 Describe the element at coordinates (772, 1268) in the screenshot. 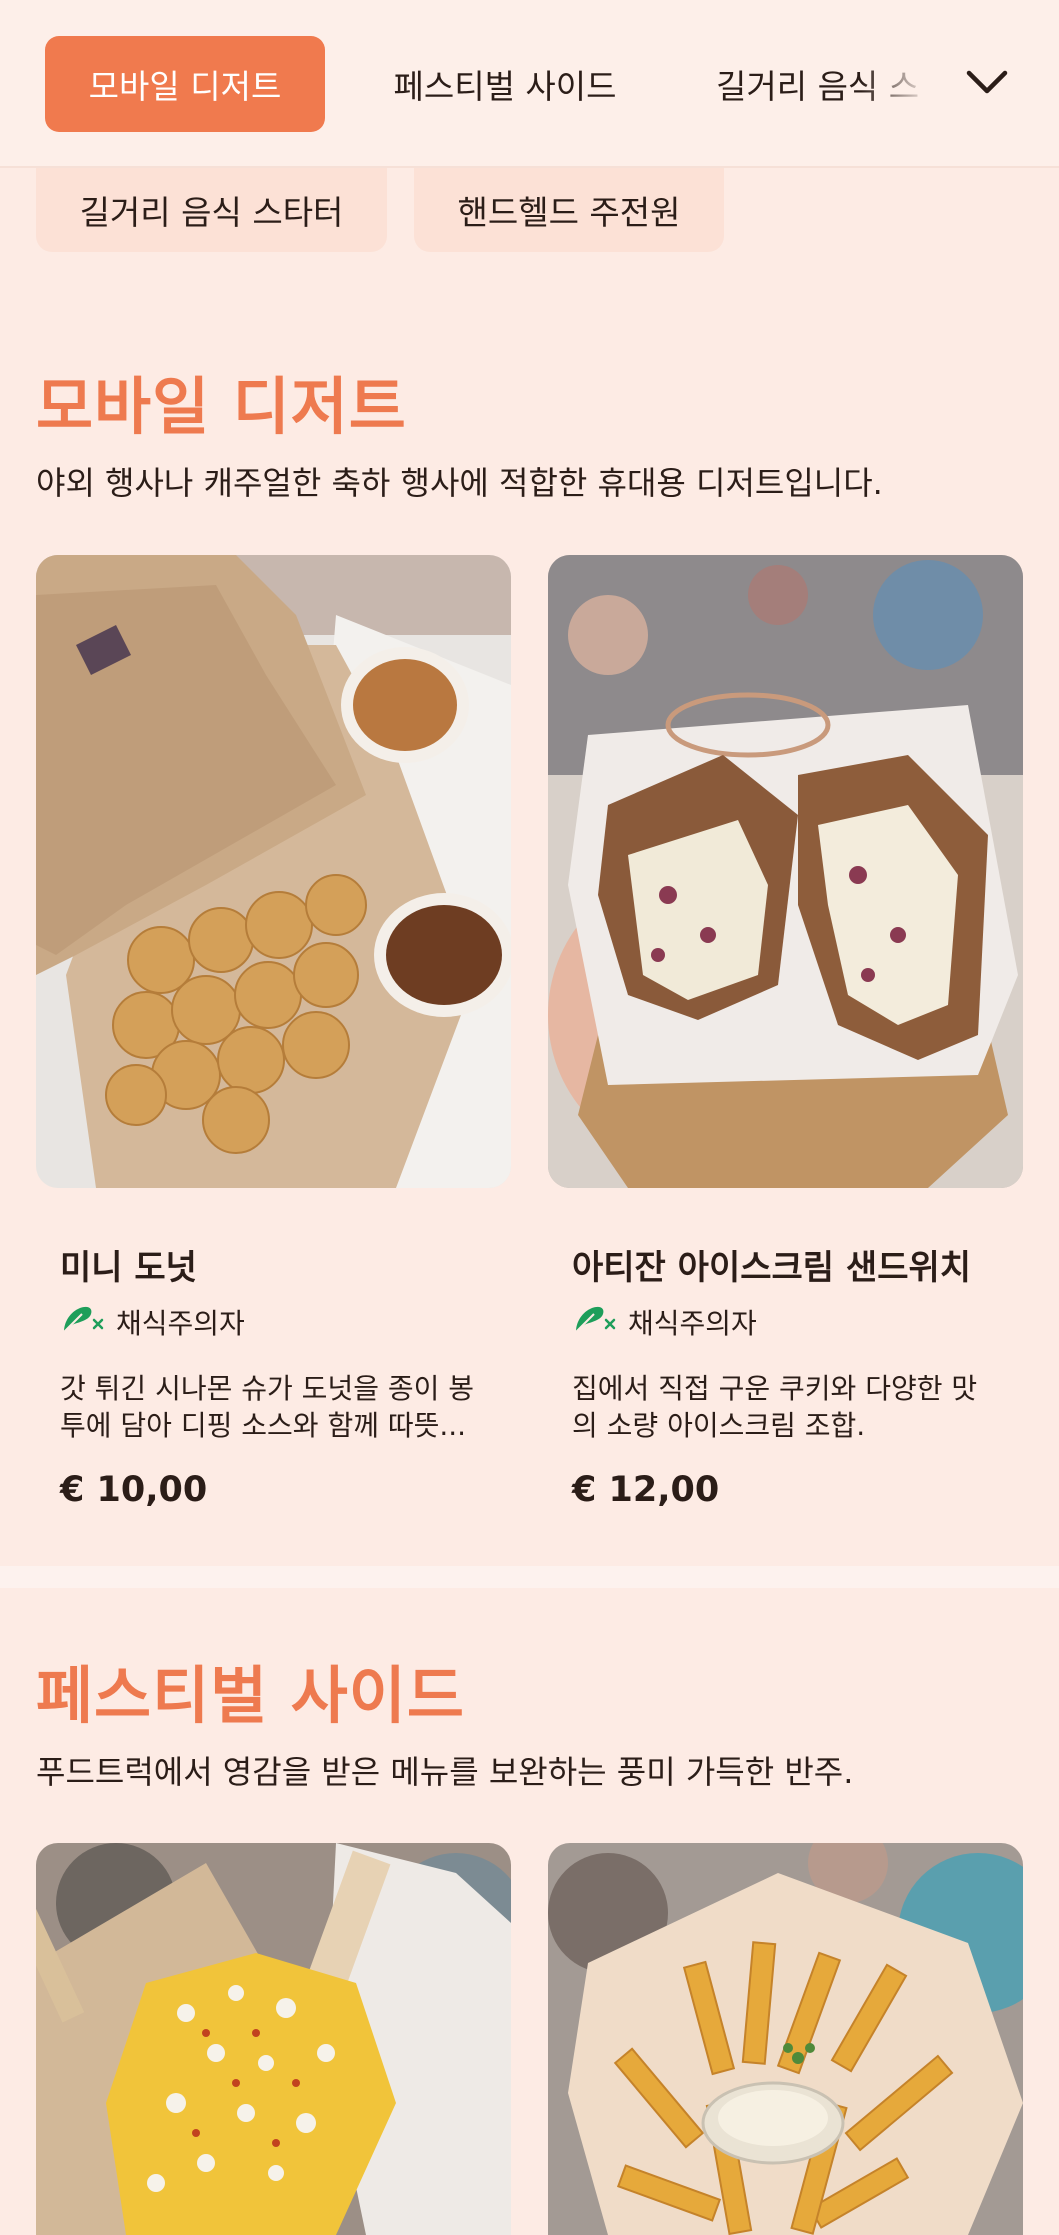

I see `item-name-ice-cream-sandwich: 아티잔 아이스크림 샌드위치` at that location.